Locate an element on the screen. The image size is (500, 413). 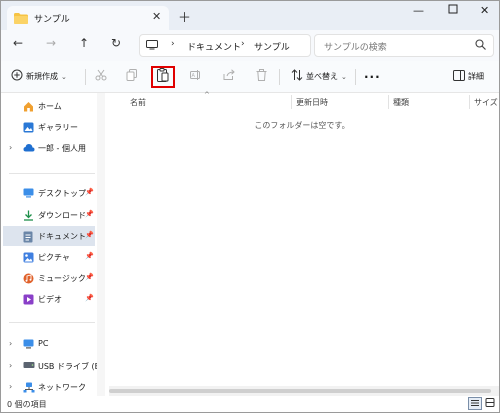
scissors-icon is located at coordinates (101, 76).